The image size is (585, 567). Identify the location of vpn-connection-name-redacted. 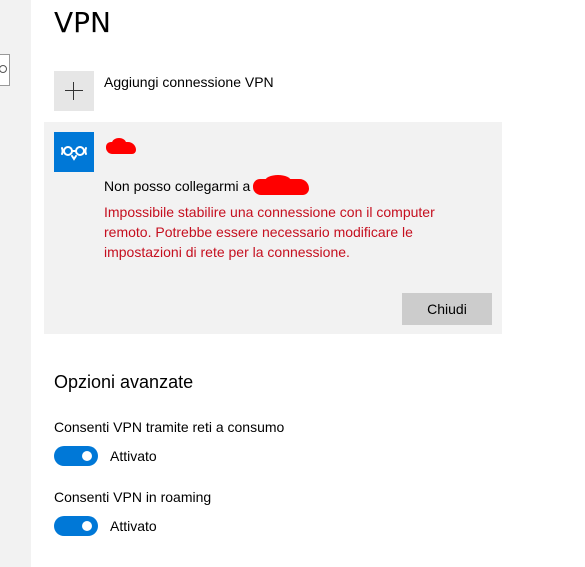
(122, 145).